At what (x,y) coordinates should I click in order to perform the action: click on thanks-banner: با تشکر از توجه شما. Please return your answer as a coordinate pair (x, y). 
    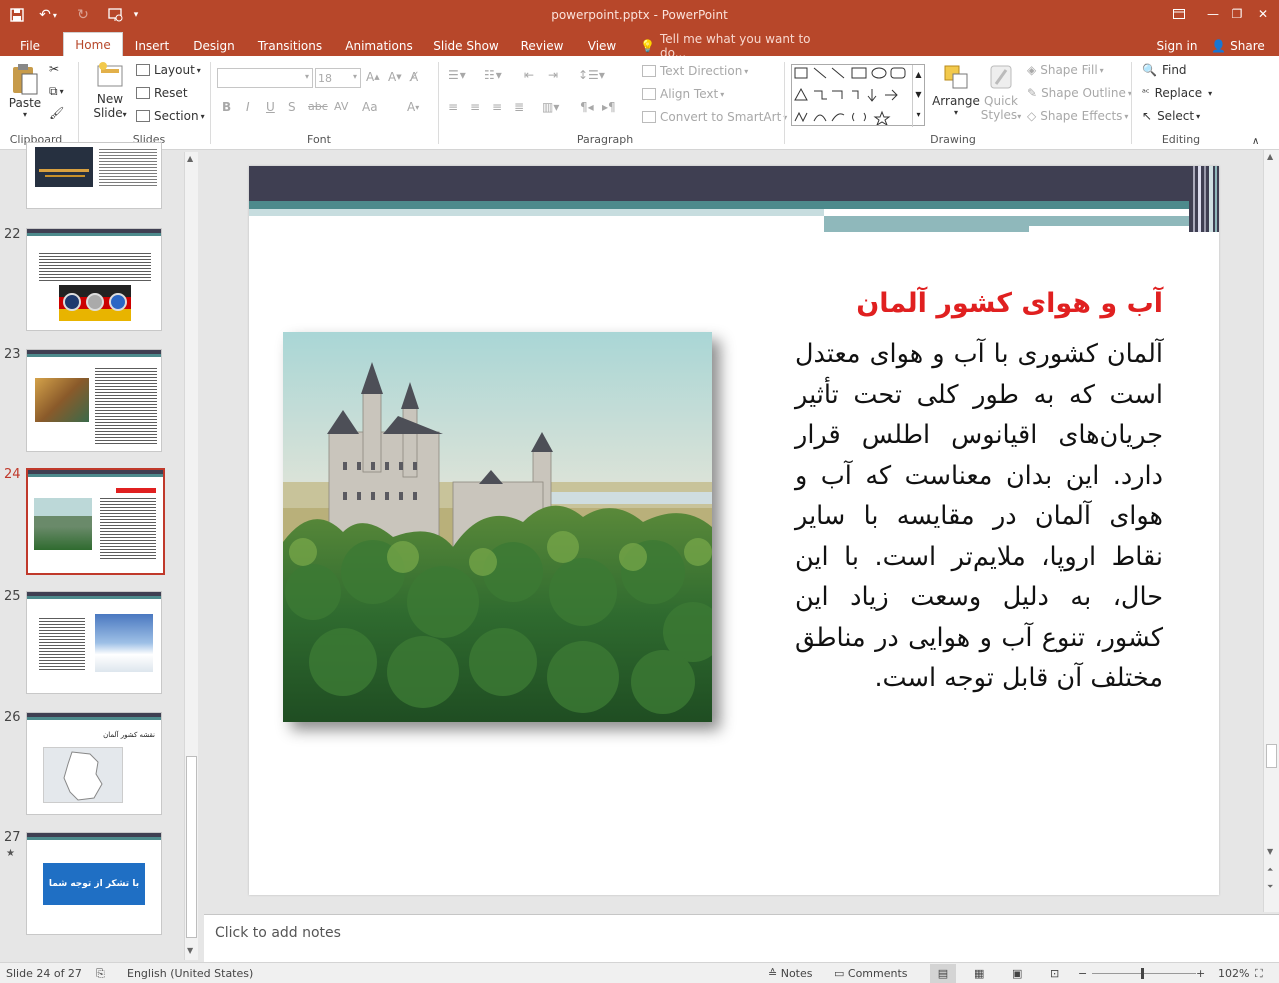
    Looking at the image, I should click on (94, 884).